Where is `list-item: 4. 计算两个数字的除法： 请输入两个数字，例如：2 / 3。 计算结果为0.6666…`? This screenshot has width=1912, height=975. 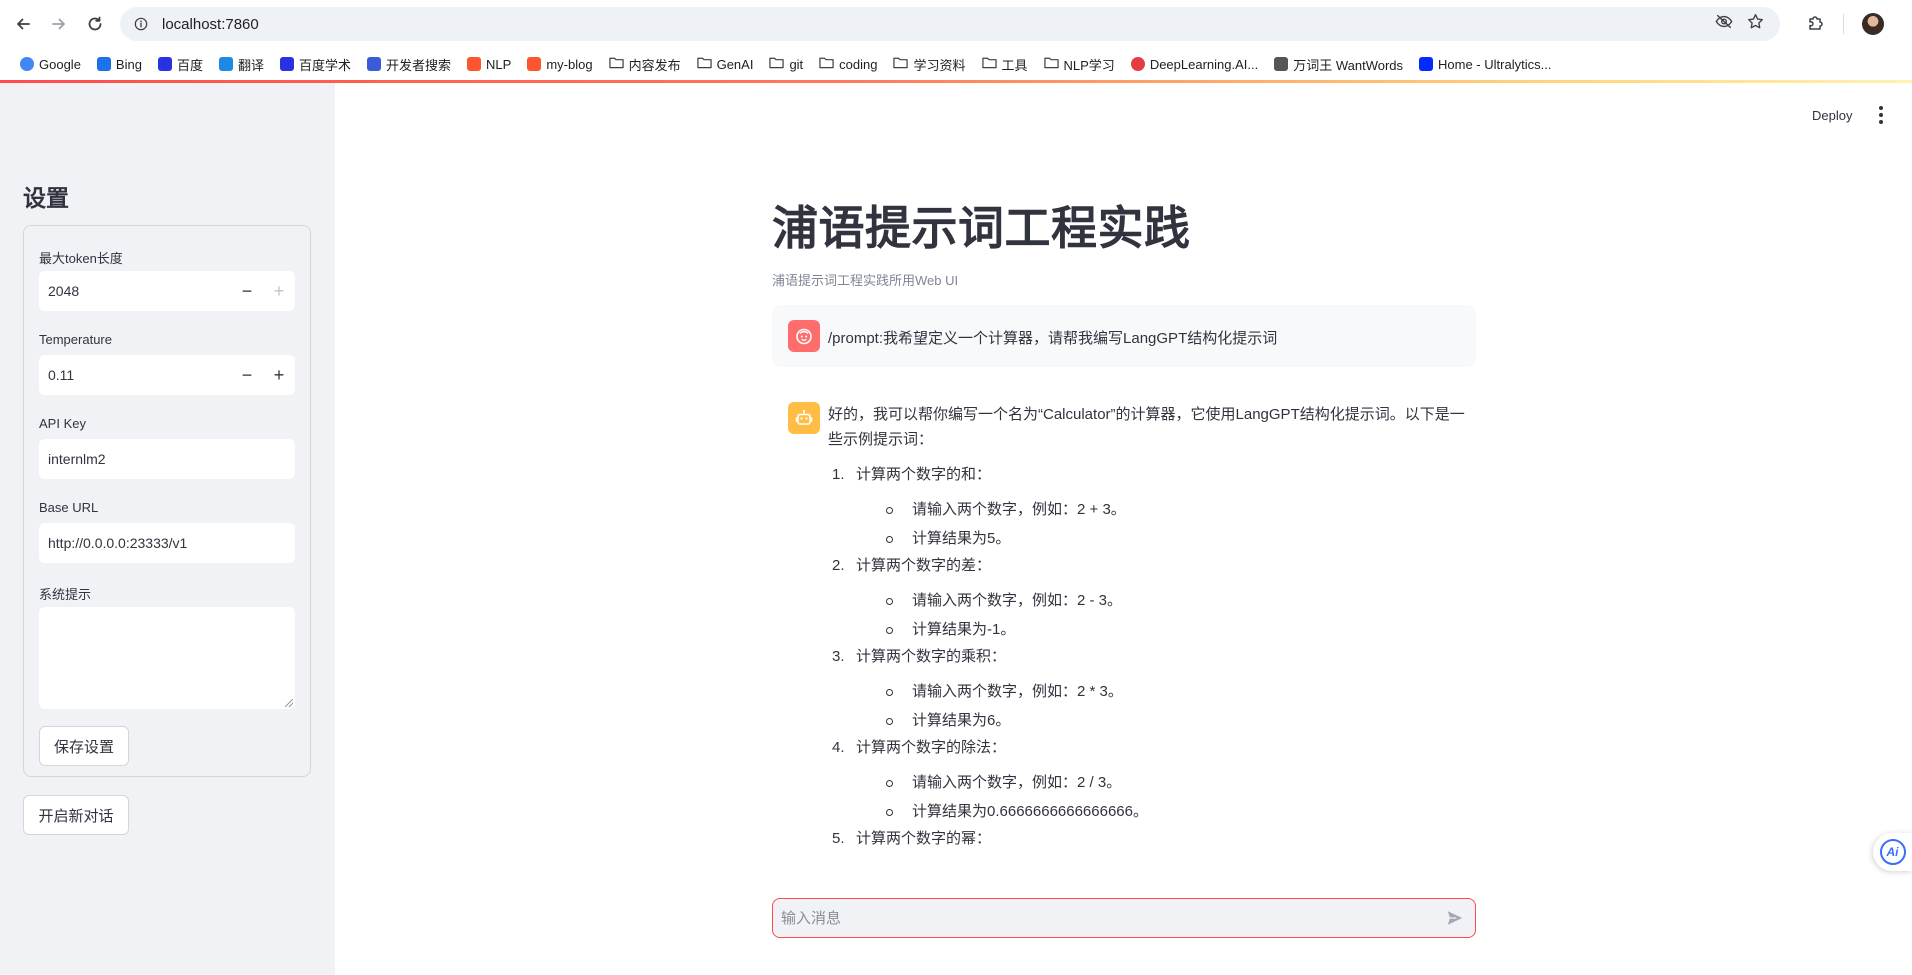
list-item: 4. 计算两个数字的除法： 请输入两个数字，例如：2 / 3。 计算结果为0.6666… is located at coordinates (1148, 780).